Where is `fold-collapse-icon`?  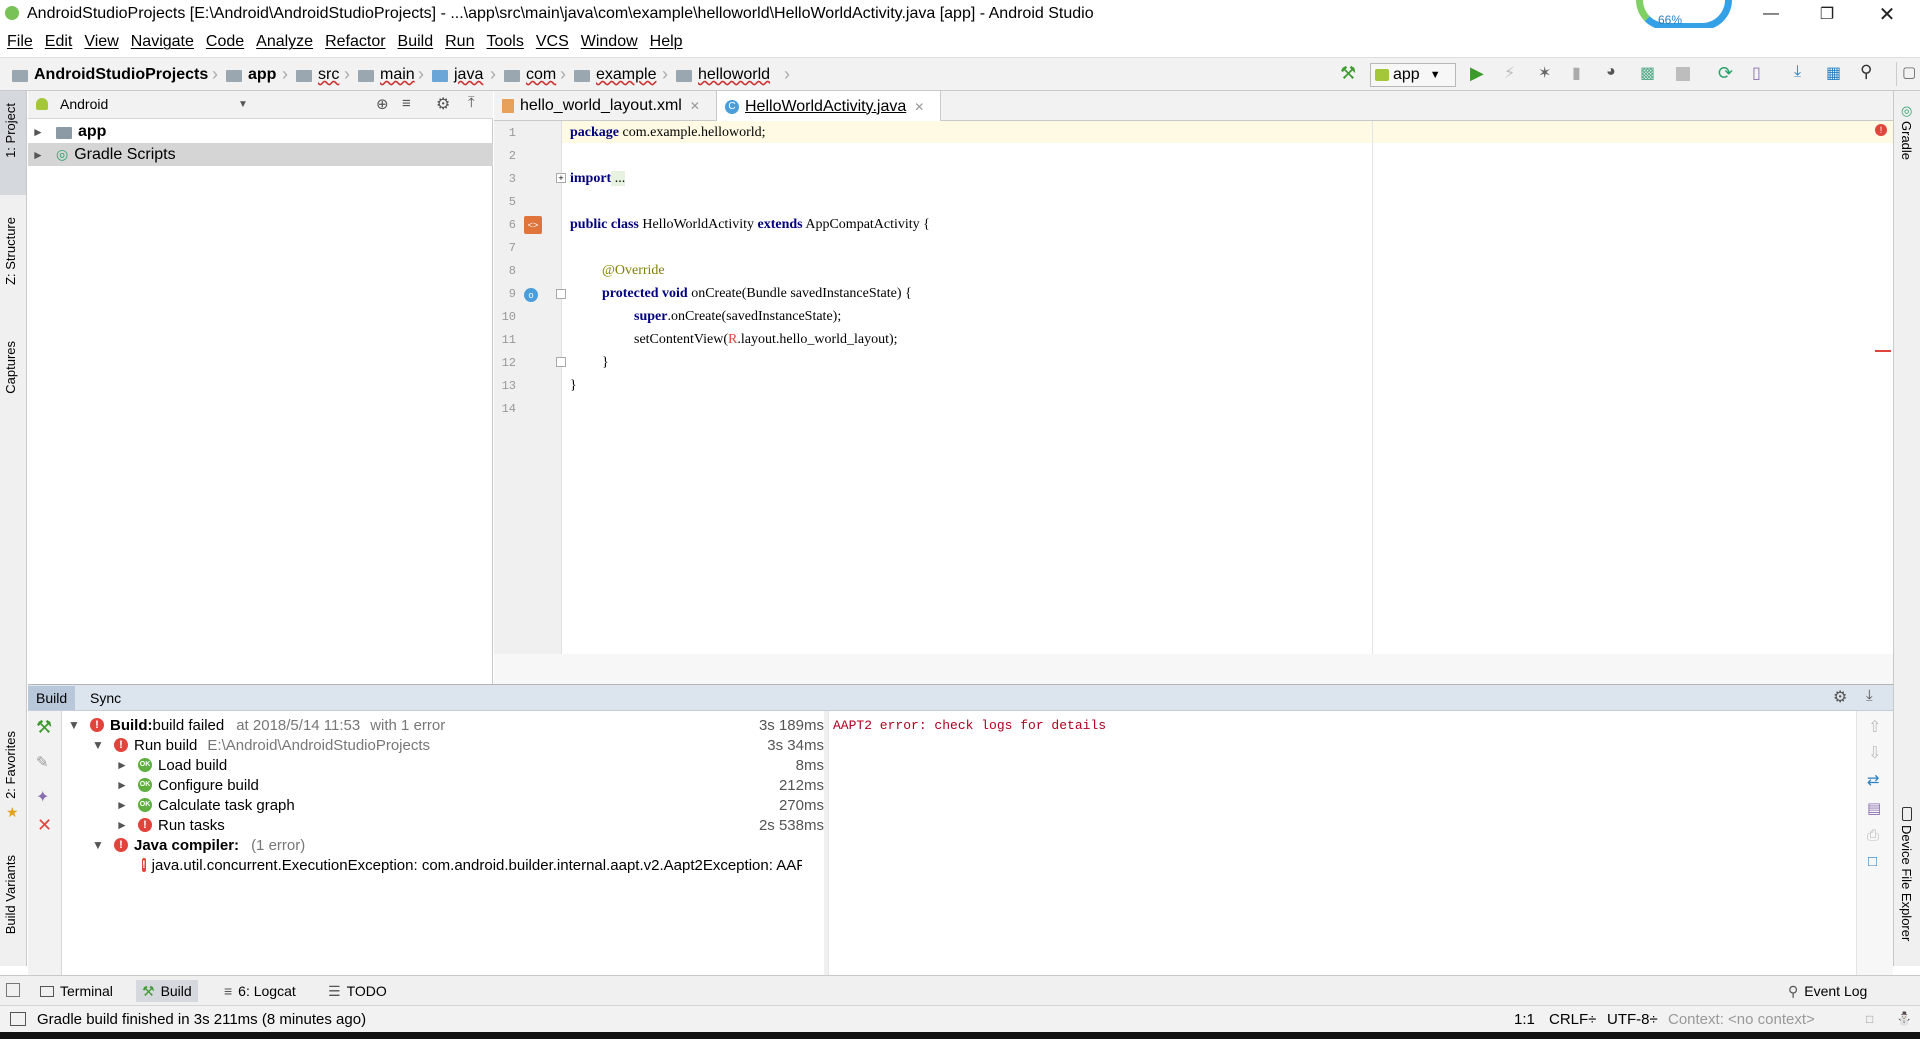
fold-collapse-icon is located at coordinates (561, 294).